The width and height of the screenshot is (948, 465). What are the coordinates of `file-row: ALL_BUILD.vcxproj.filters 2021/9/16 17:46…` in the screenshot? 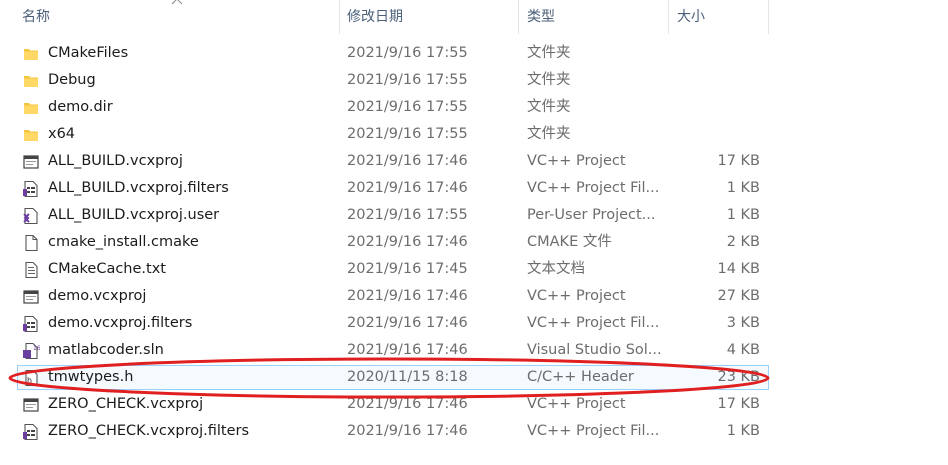 It's located at (474, 188).